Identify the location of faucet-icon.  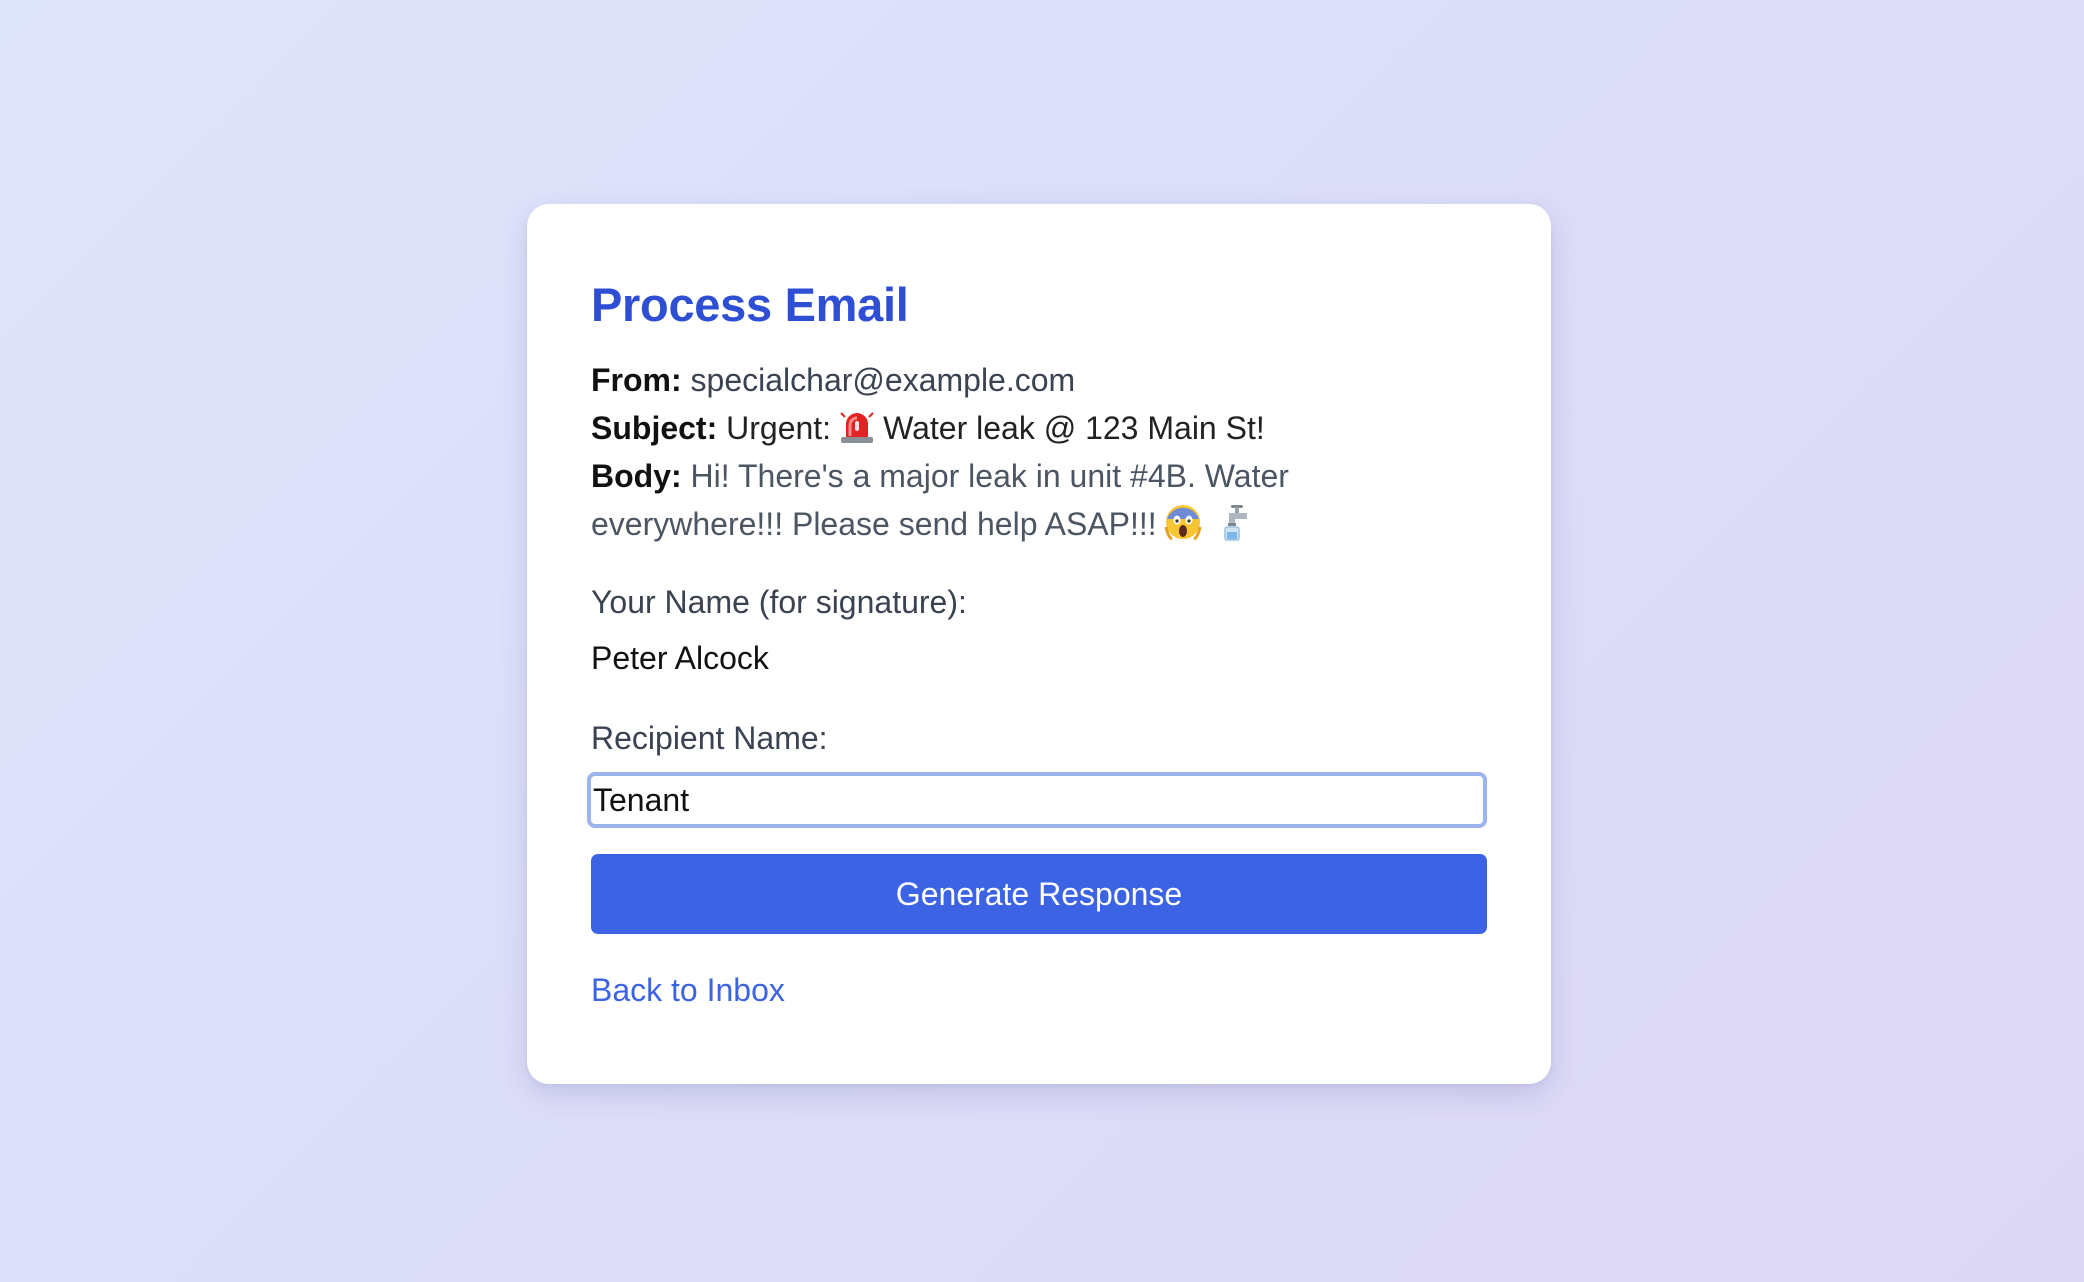
(1235, 523).